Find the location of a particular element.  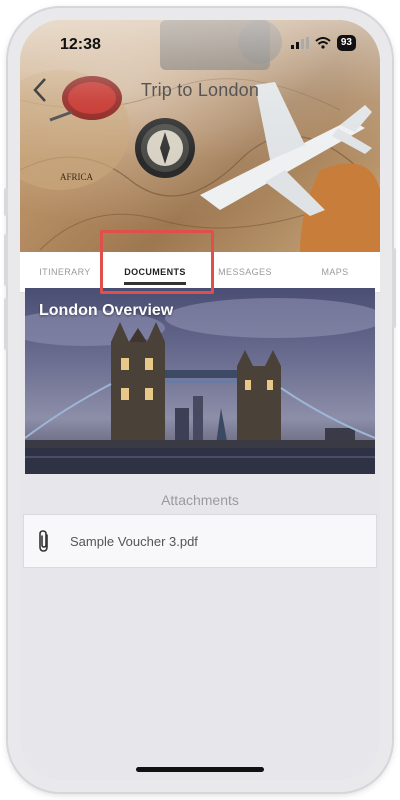

attachment-name: Sample Voucher 3.pdf is located at coordinates (134, 541).